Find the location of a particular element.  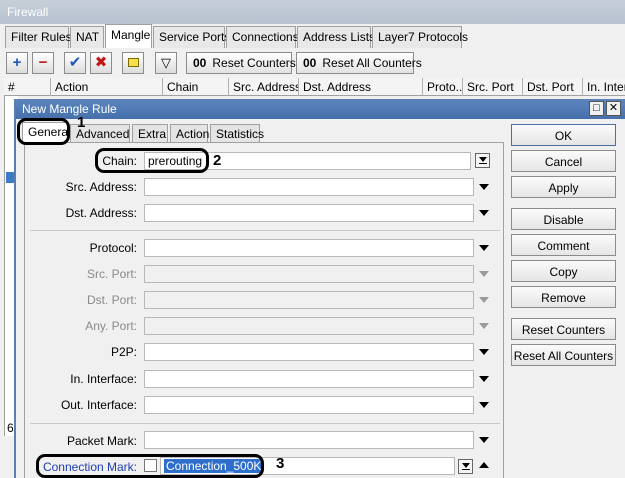

comment-note-icon is located at coordinates (133, 63).